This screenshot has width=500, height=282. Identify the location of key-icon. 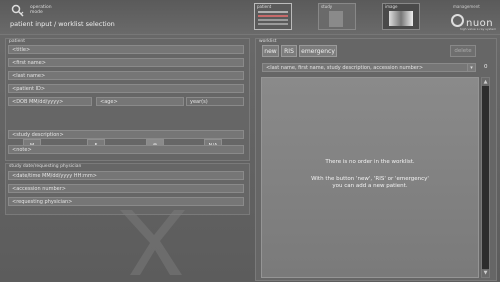
(18, 11).